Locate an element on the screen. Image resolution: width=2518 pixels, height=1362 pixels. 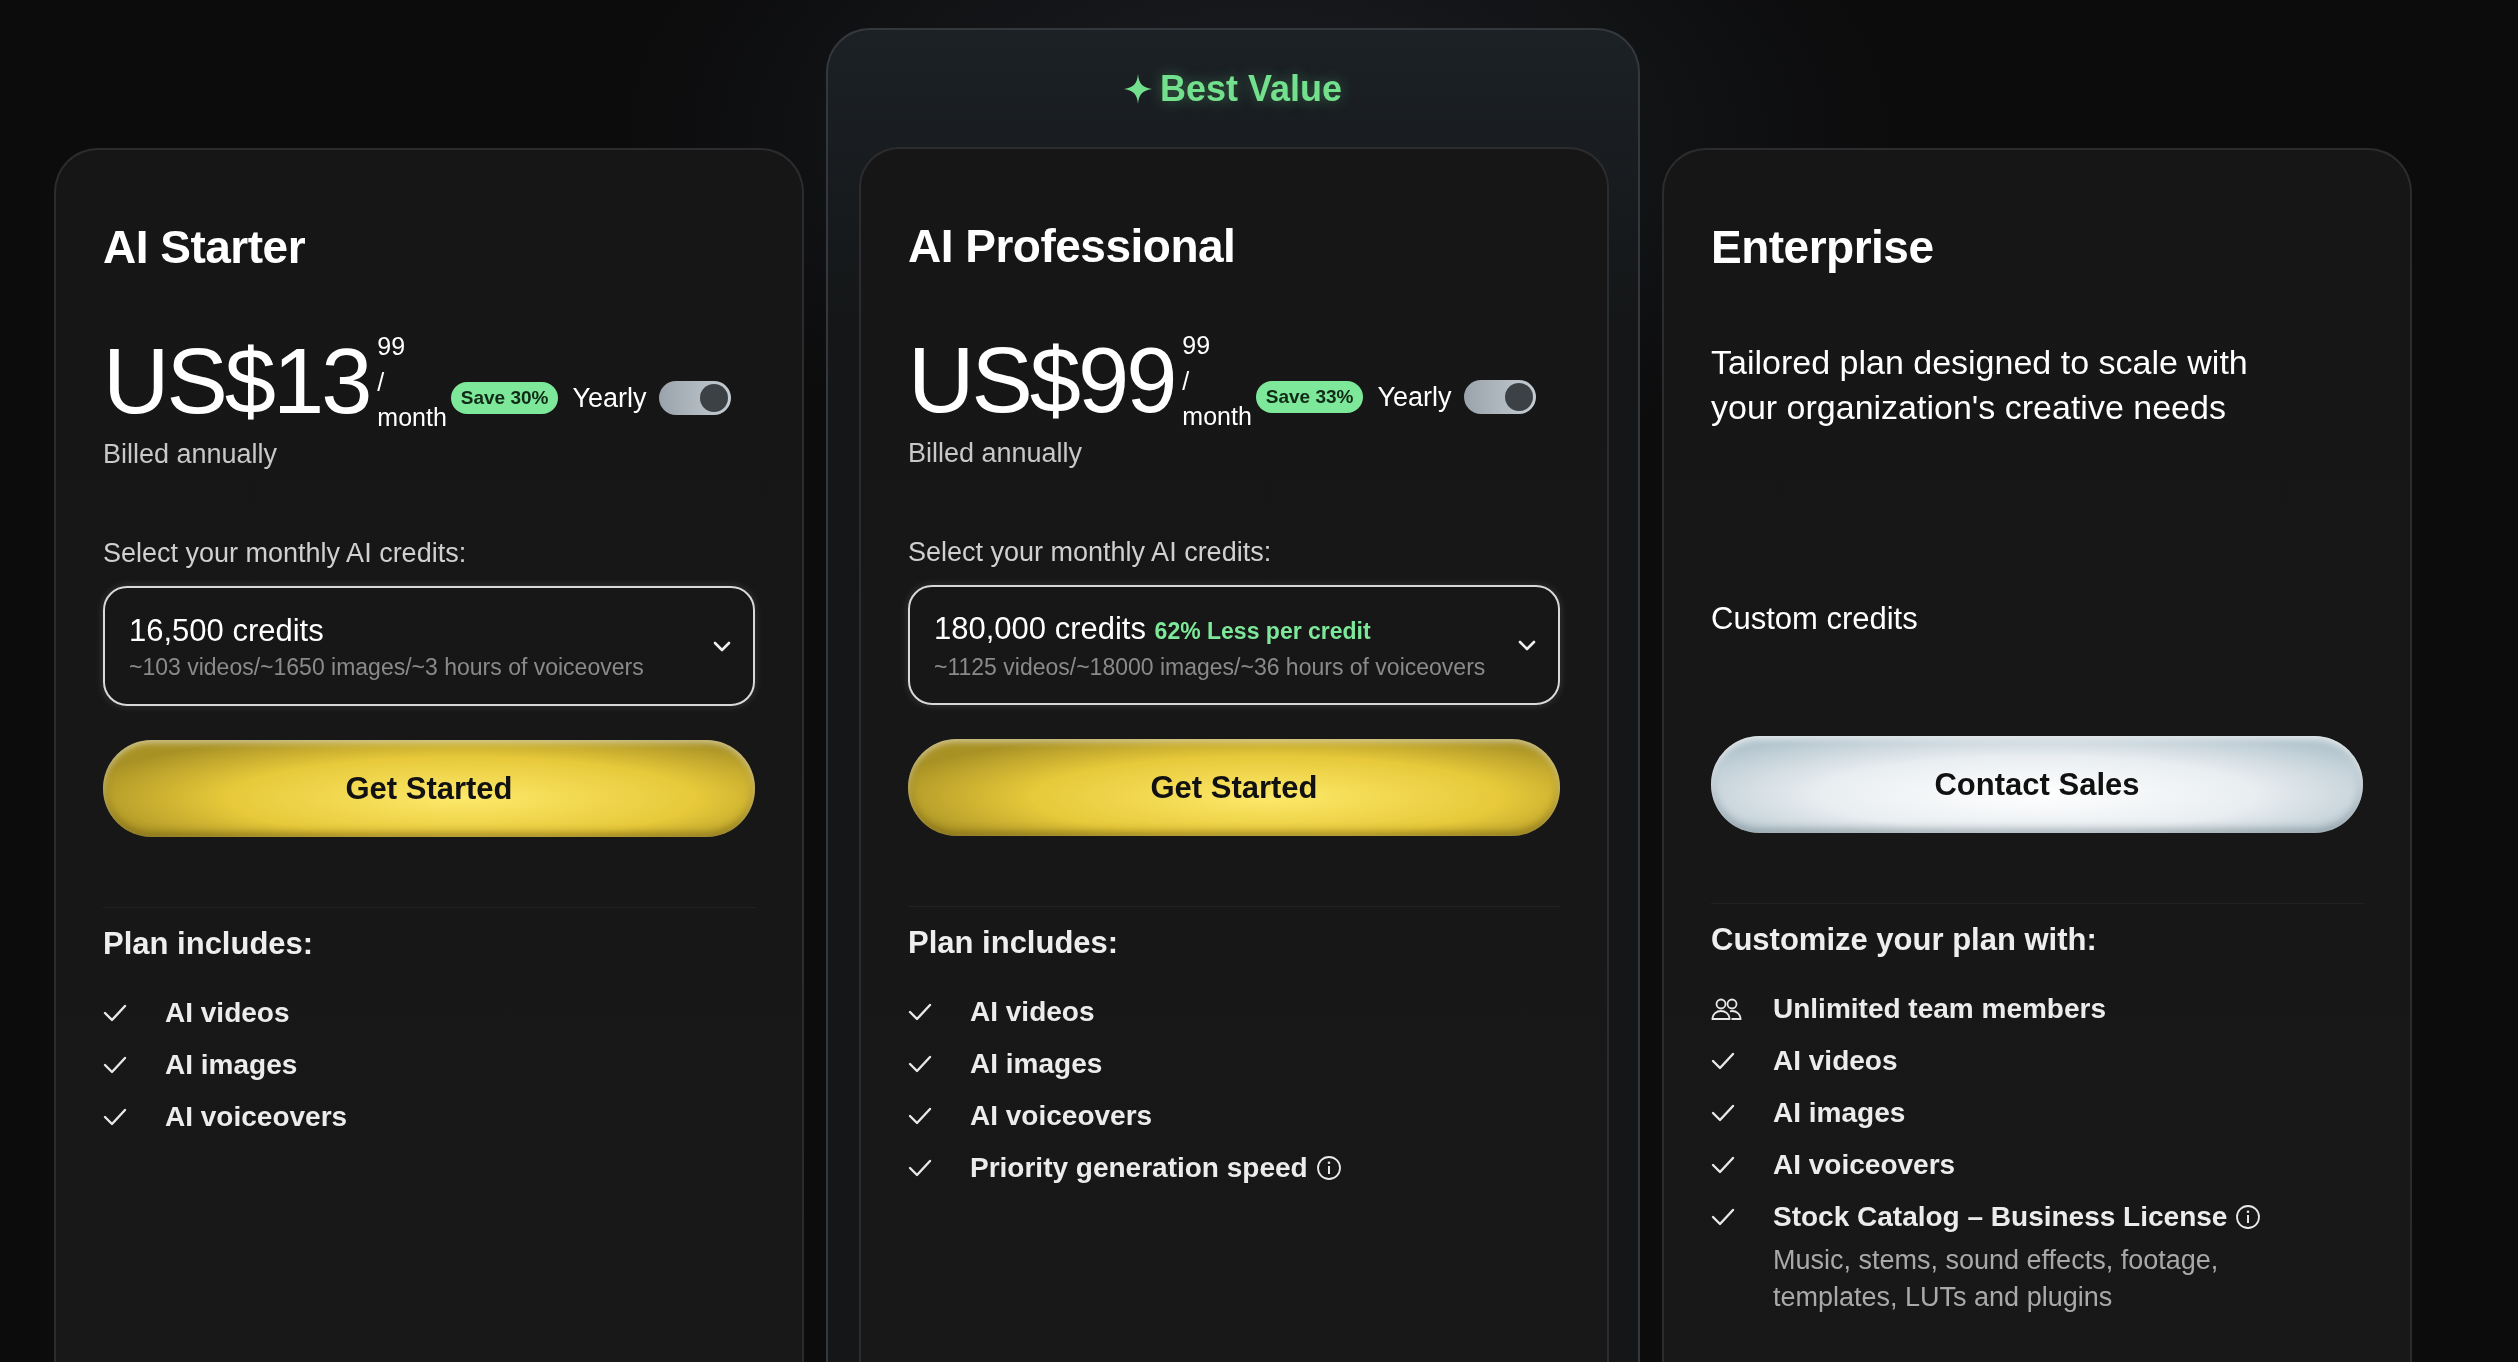
credits-dropdown: 16,500 credits ~103 videos/~1650 images/~3 hours of voiceovers is located at coordinates (429, 646).